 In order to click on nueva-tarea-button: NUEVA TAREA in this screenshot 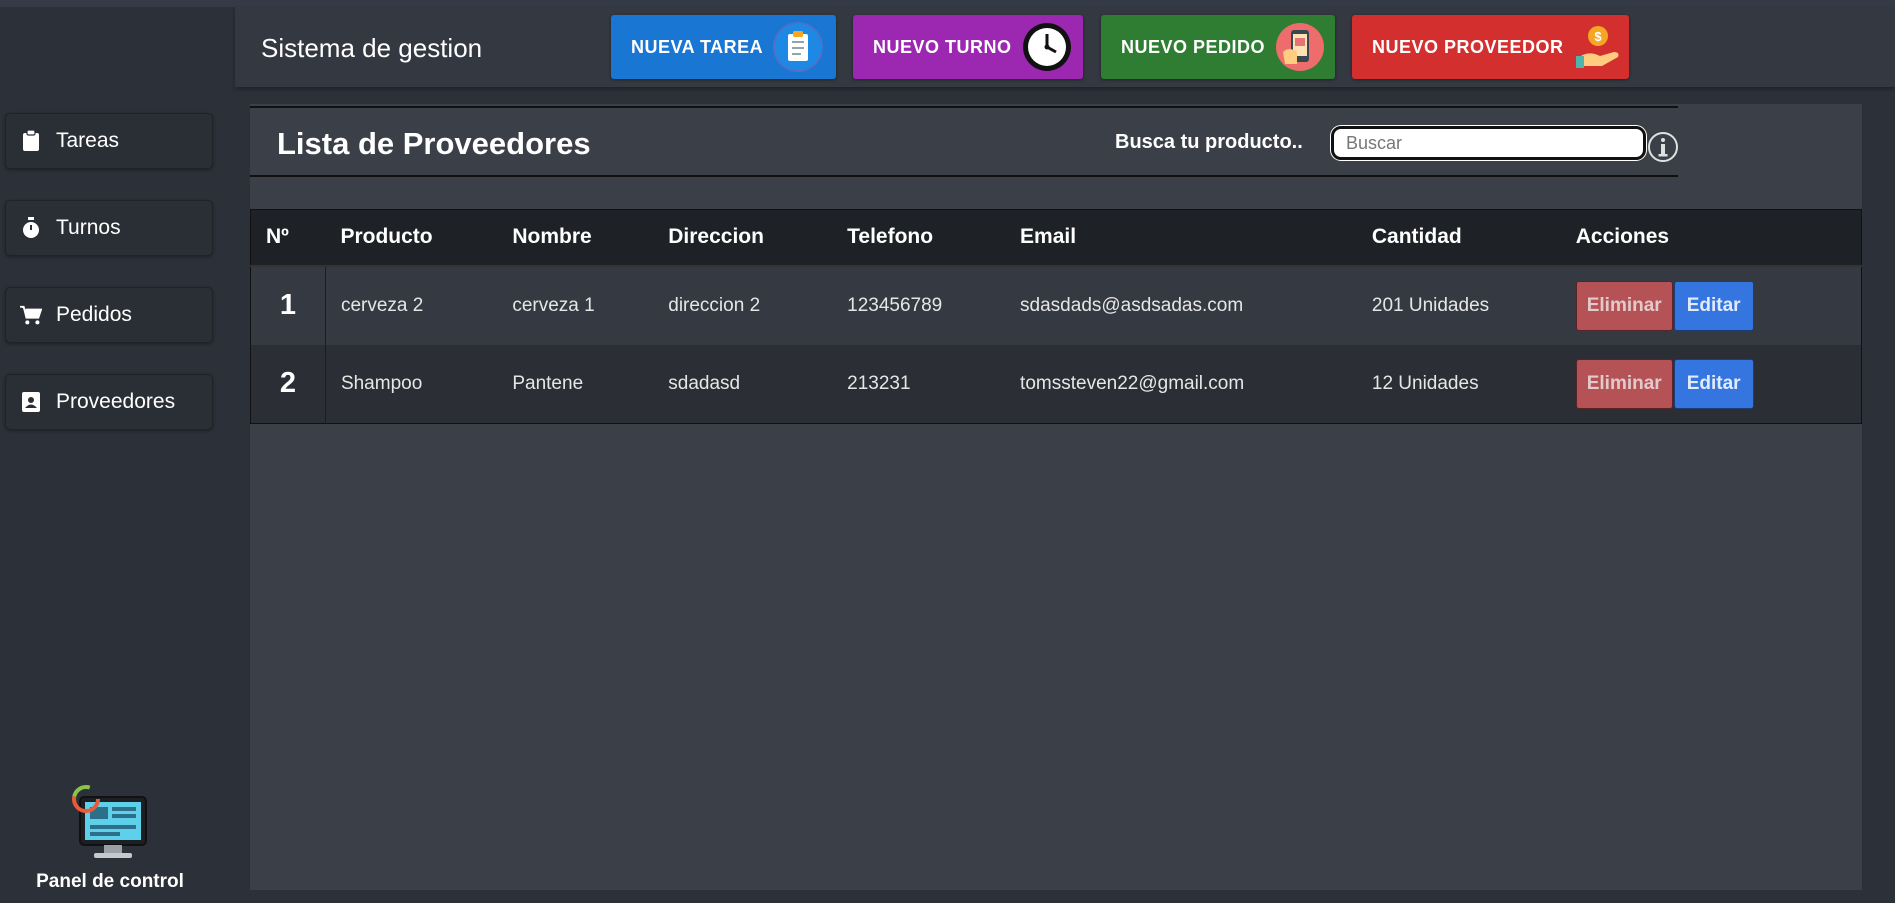, I will do `click(723, 47)`.